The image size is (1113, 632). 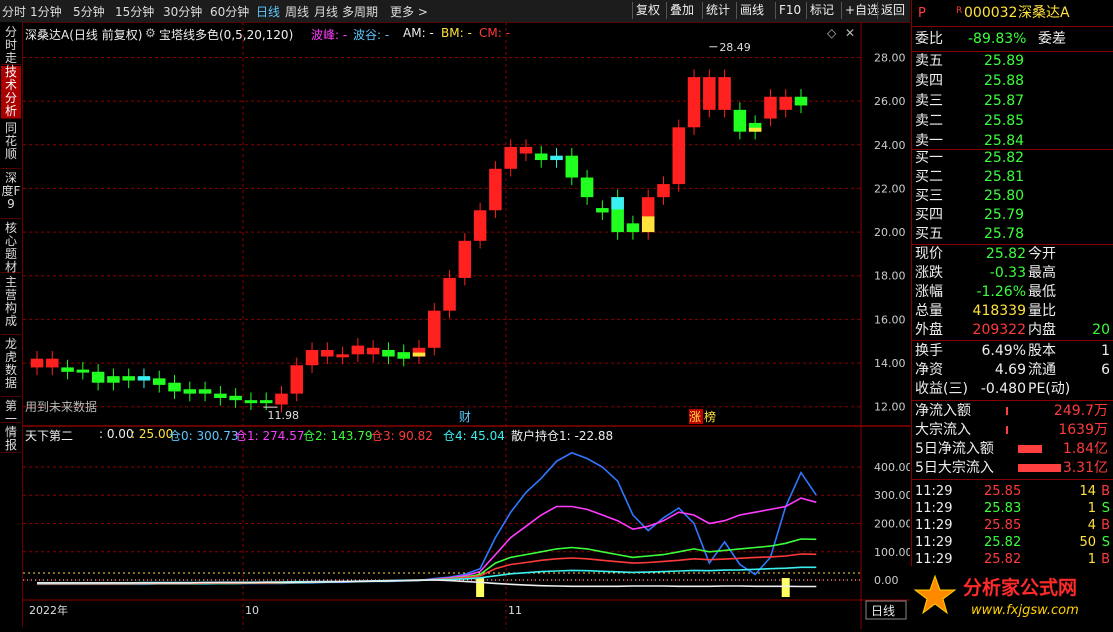 What do you see at coordinates (150, 33) in the screenshot?
I see `settings-icon: ⚙` at bounding box center [150, 33].